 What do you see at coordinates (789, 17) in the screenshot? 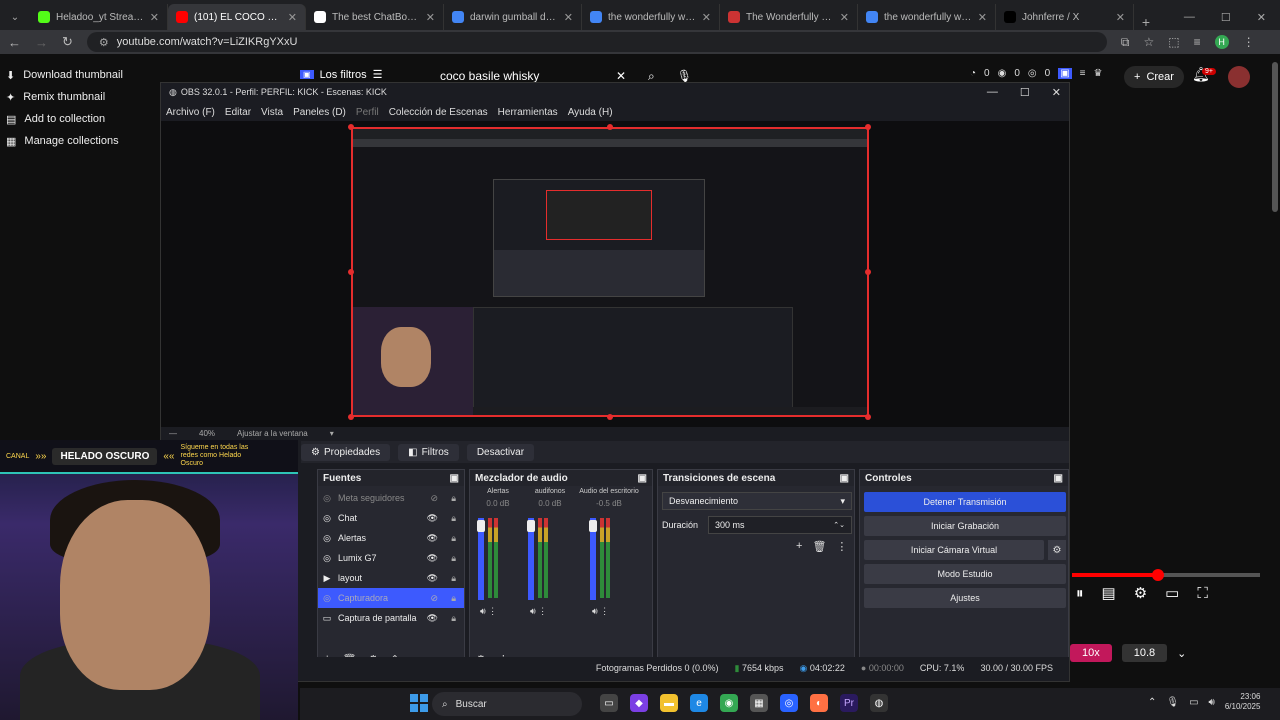
I see `browser-tab: The Wonderfully Weird W✕` at bounding box center [789, 17].